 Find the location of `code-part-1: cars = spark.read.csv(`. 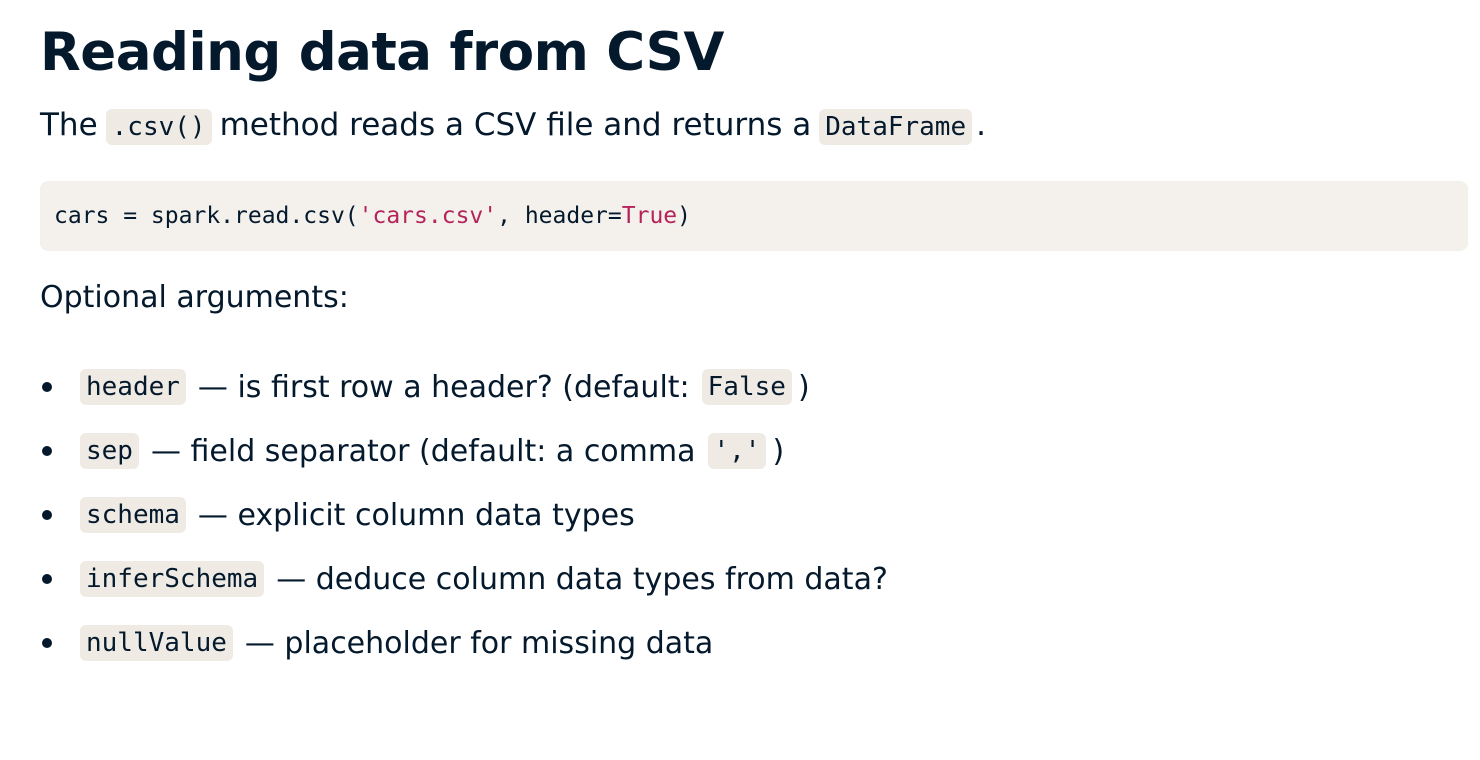

code-part-1: cars = spark.read.csv( is located at coordinates (206, 216).